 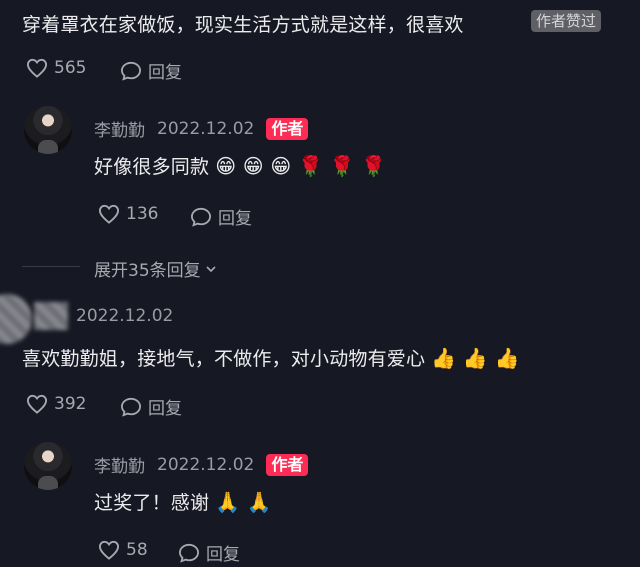 What do you see at coordinates (211, 269) in the screenshot?
I see `chevron-down-icon` at bounding box center [211, 269].